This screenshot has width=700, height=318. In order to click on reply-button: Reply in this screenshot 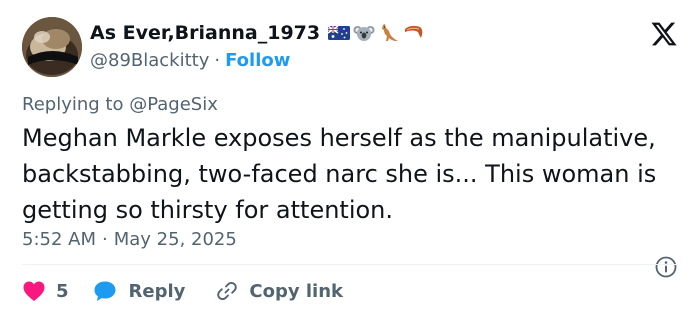, I will do `click(154, 291)`.